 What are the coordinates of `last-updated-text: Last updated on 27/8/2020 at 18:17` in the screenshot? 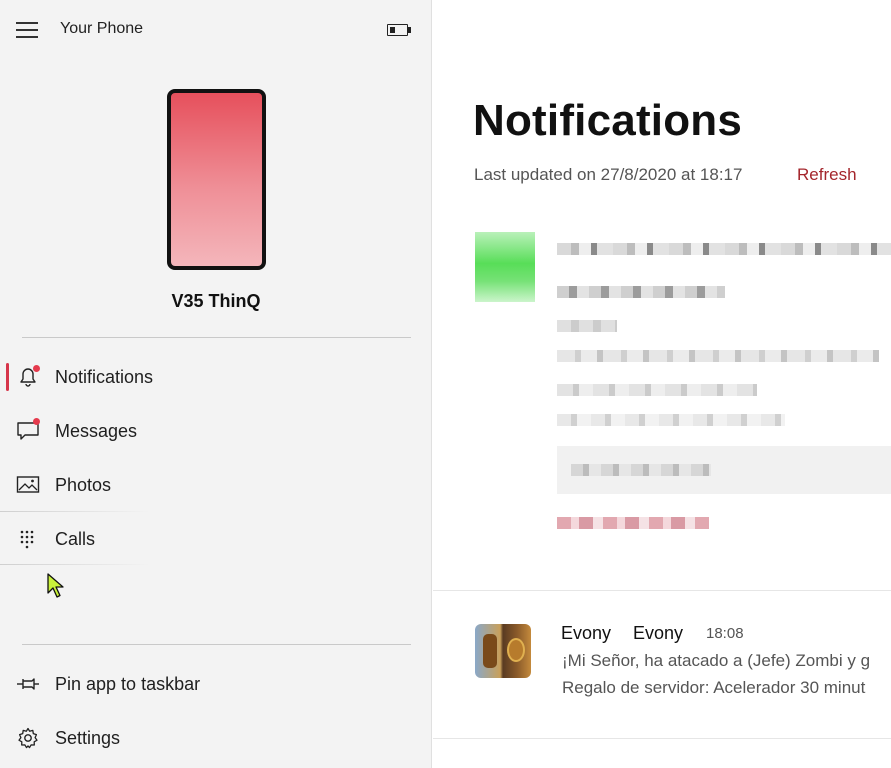 It's located at (608, 174).